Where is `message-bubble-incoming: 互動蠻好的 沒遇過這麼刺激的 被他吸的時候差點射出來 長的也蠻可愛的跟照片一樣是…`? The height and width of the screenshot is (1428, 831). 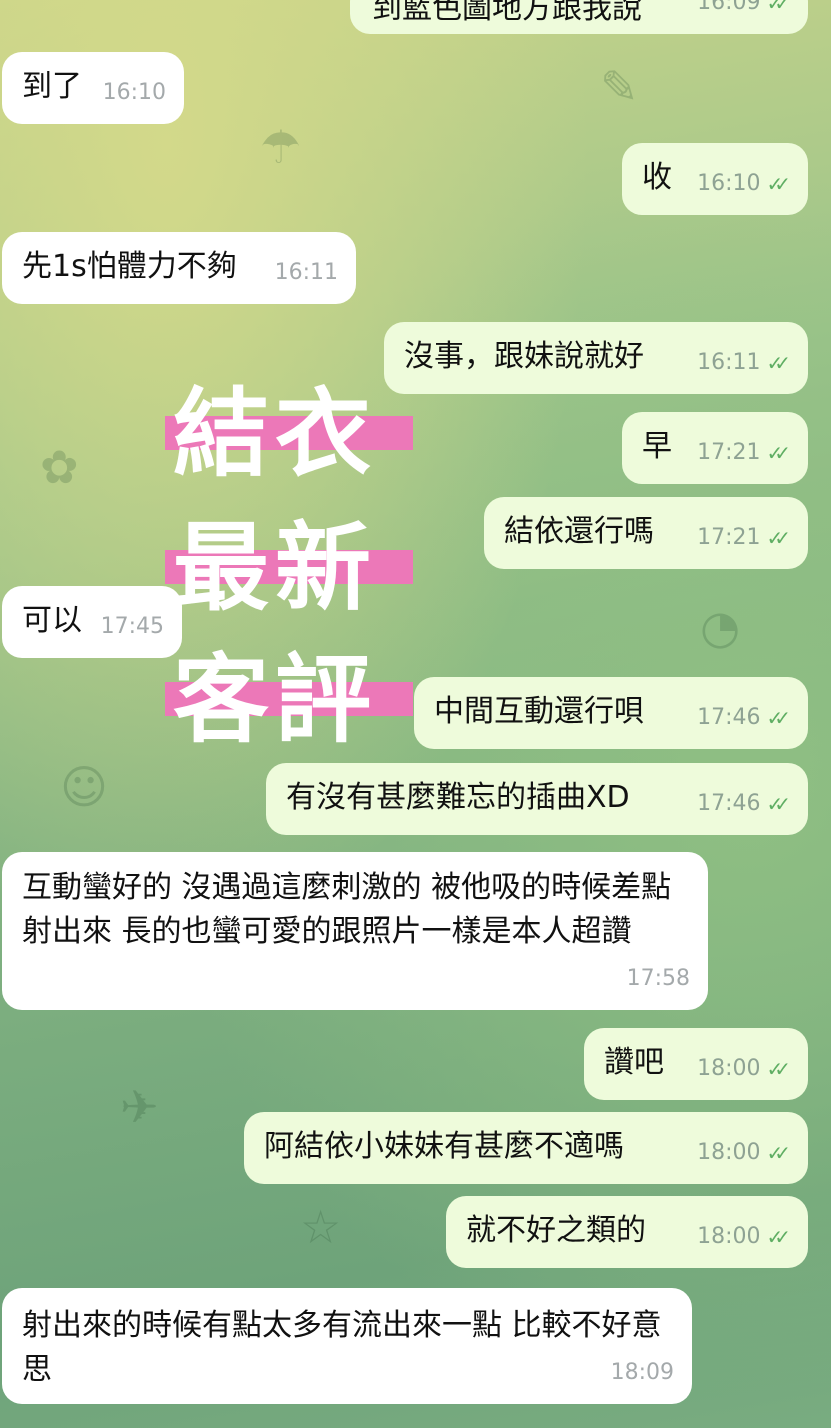 message-bubble-incoming: 互動蠻好的 沒遇過這麼刺激的 被他吸的時候差點射出來 長的也蠻可愛的跟照片一樣是… is located at coordinates (355, 931).